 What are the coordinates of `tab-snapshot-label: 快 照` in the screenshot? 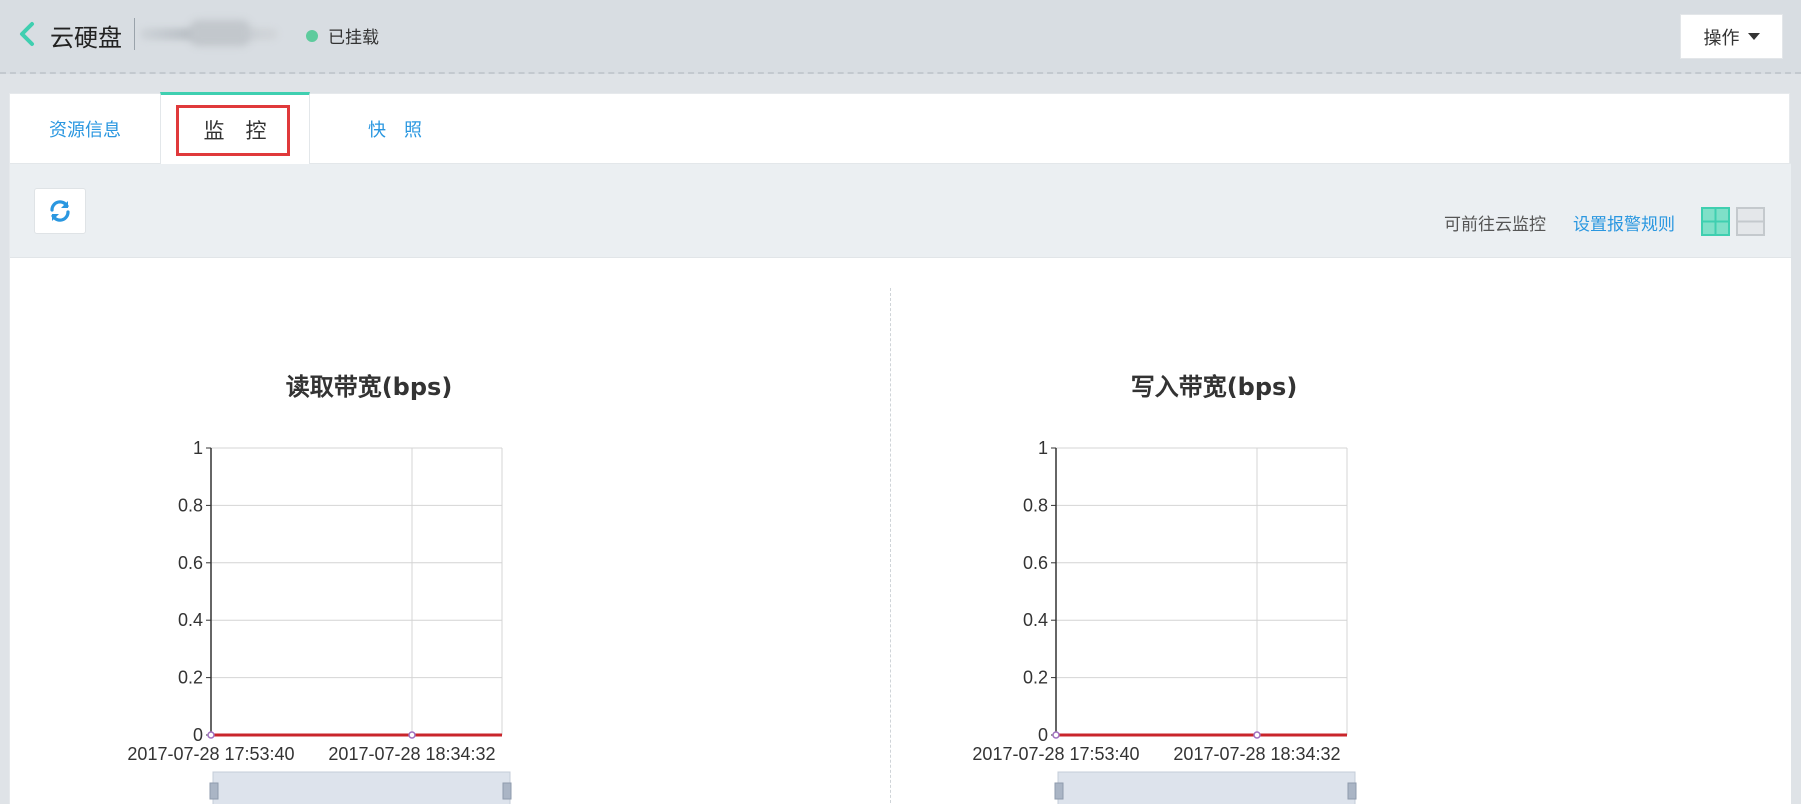 It's located at (395, 130).